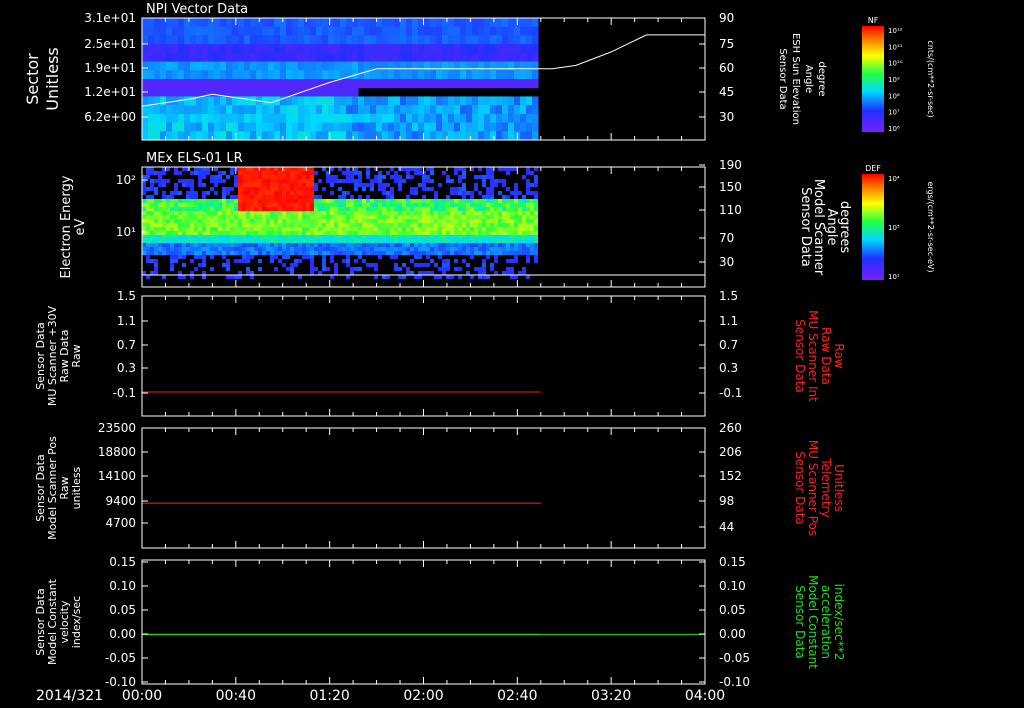 The width and height of the screenshot is (1024, 708). What do you see at coordinates (730, 187) in the screenshot?
I see `y-tick-label-right: 150` at bounding box center [730, 187].